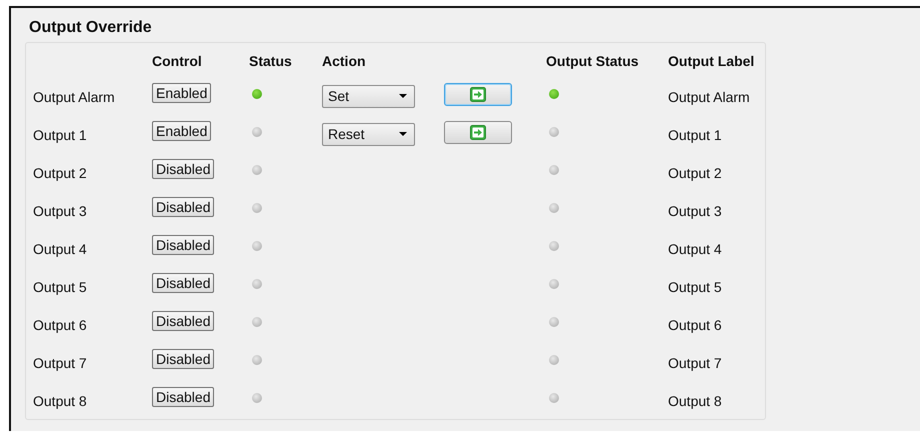  I want to click on output-label: Output 5, so click(695, 286).